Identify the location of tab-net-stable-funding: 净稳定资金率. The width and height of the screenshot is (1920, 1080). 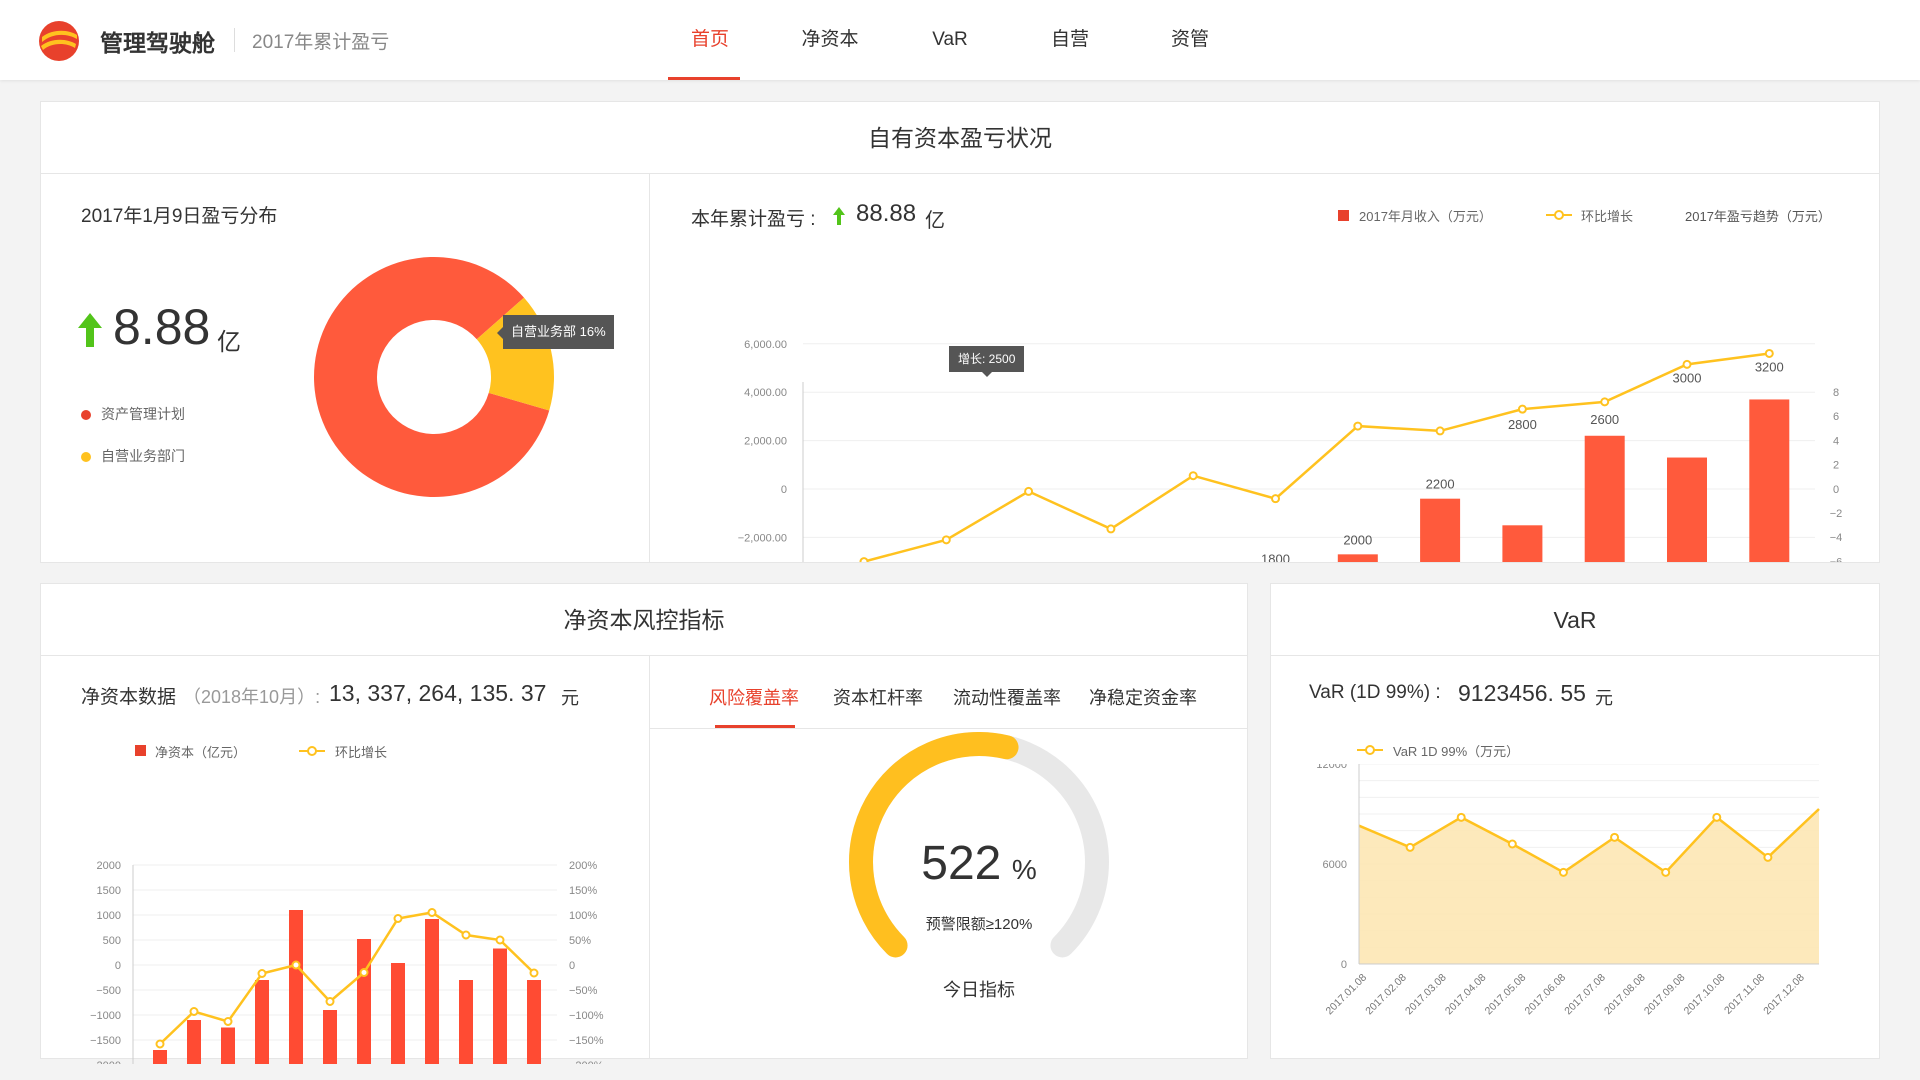
(1143, 697).